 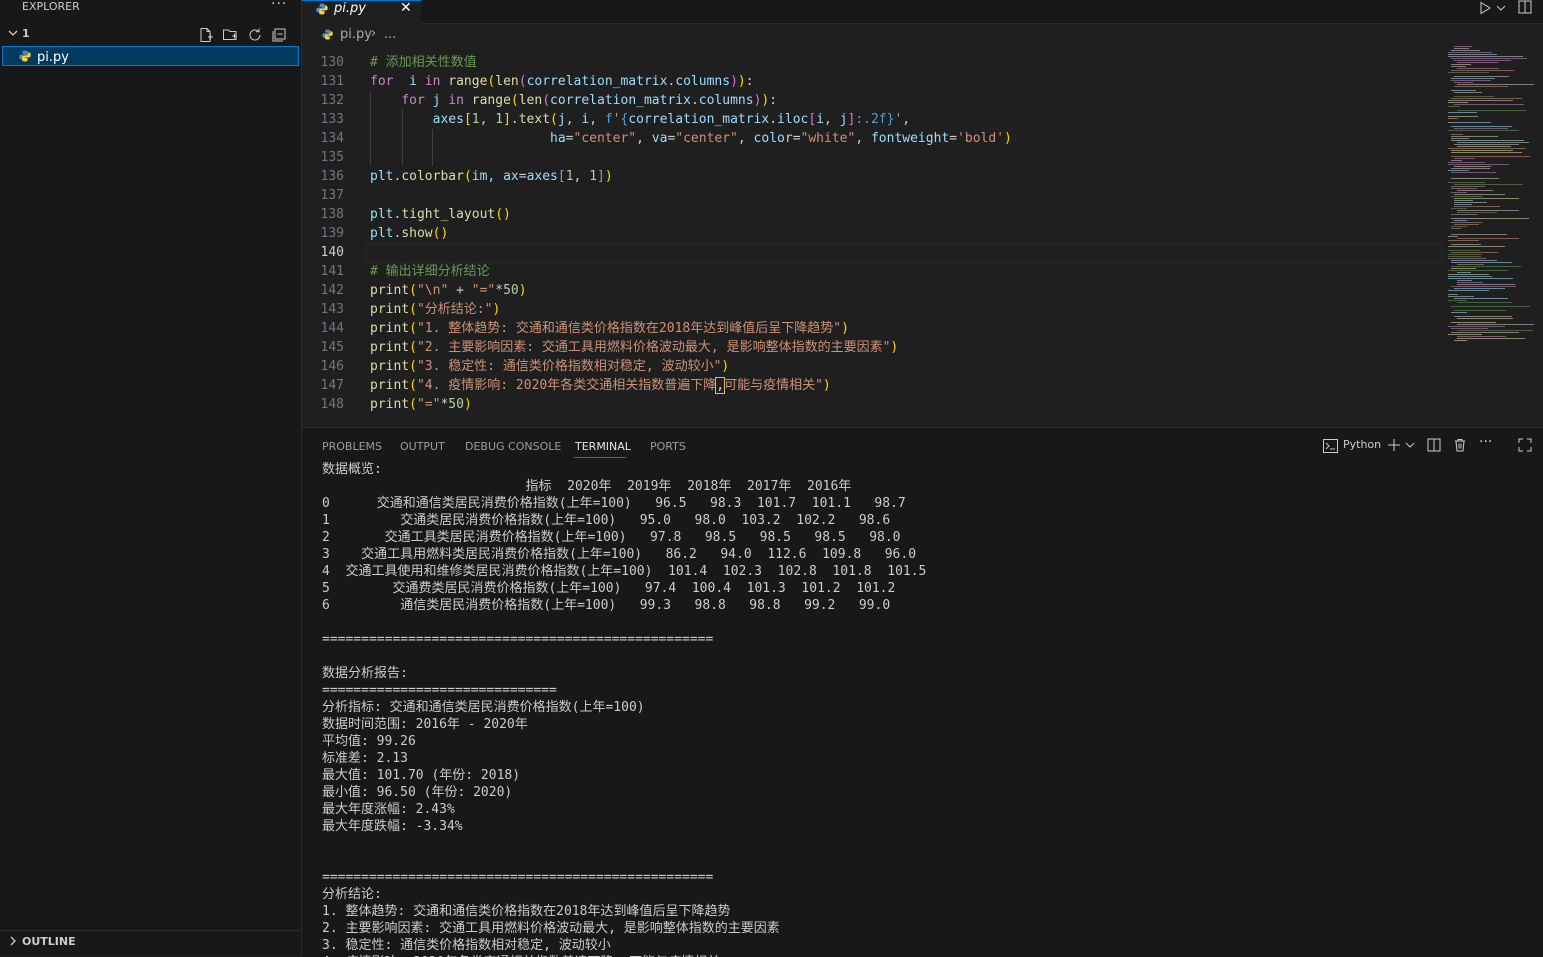 What do you see at coordinates (597, 81) in the screenshot?
I see `code-token: correlation_matrix` at bounding box center [597, 81].